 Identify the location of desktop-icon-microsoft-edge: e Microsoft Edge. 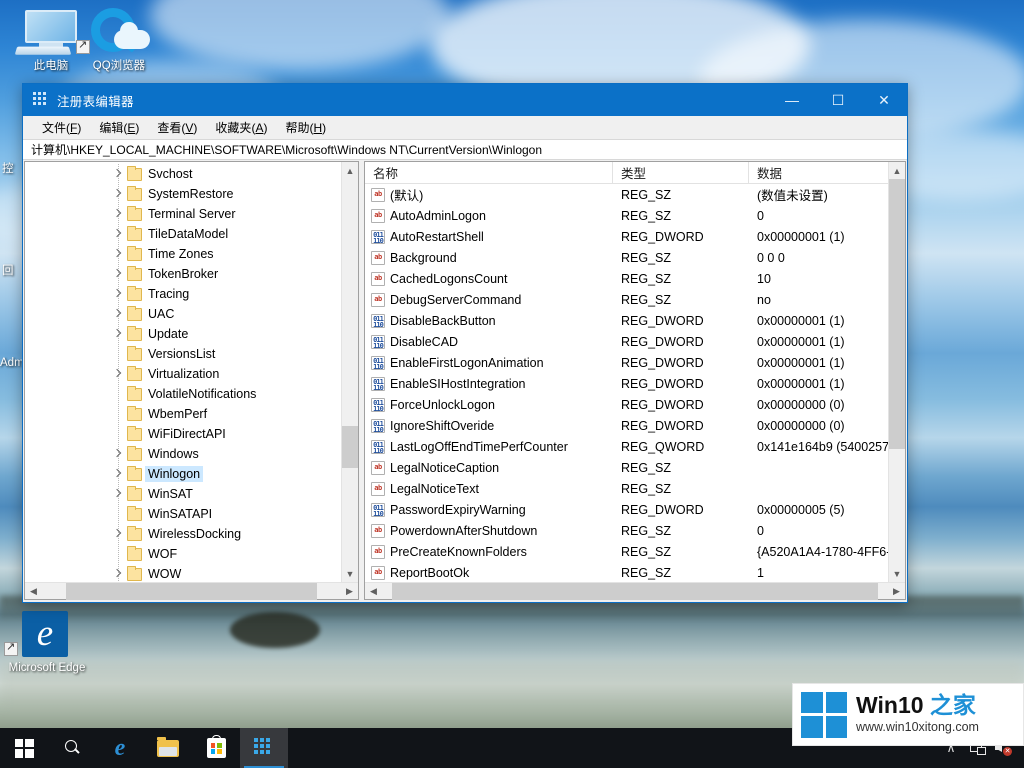
(47, 642).